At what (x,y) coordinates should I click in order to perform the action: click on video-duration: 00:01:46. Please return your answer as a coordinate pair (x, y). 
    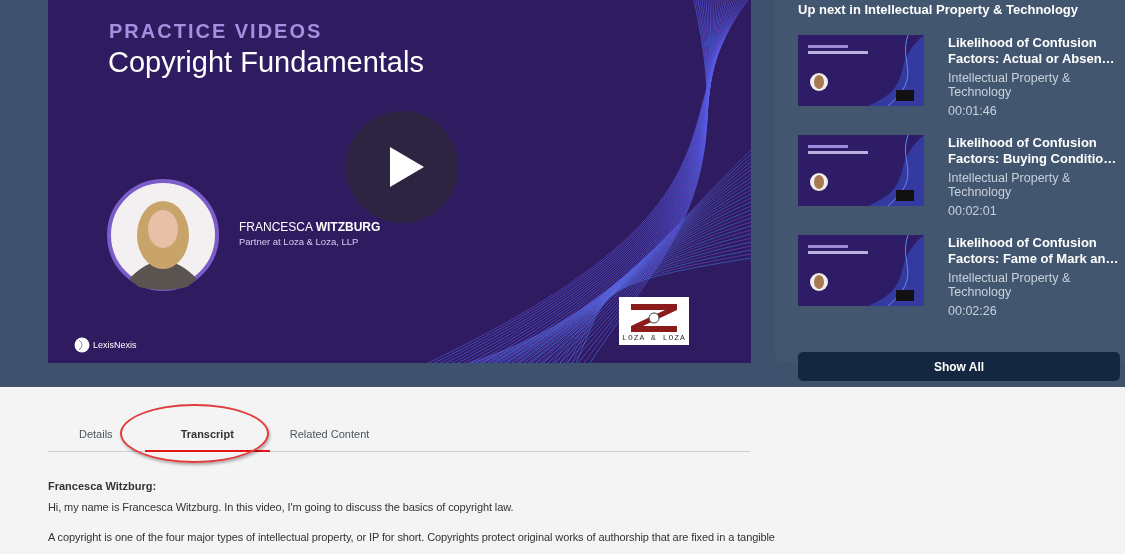
    Looking at the image, I should click on (973, 111).